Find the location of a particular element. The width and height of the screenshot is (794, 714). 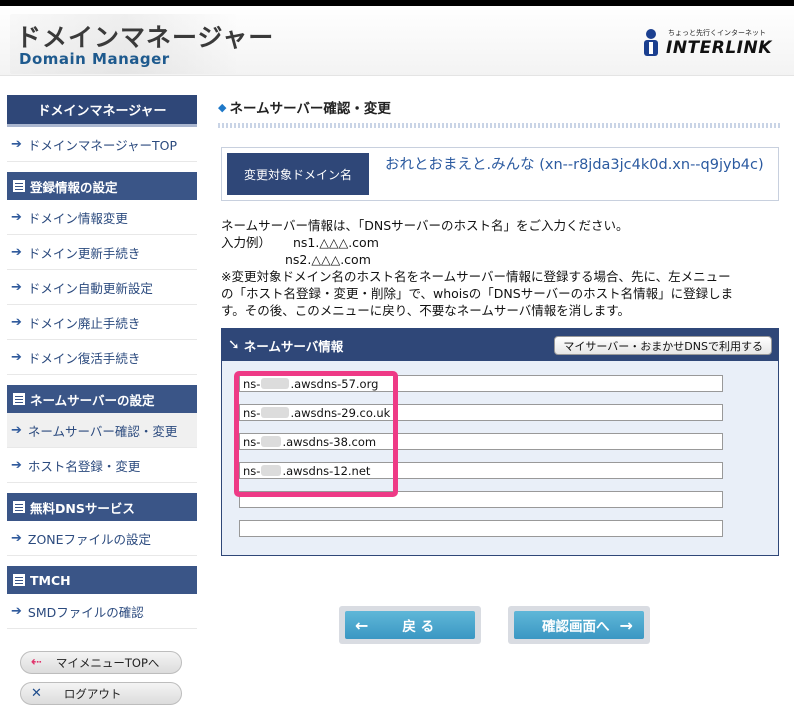

nameserver-panel-header: ➘ ネームサーバ情報 マイサーバー・おまかせDNSで利用する is located at coordinates (500, 345).